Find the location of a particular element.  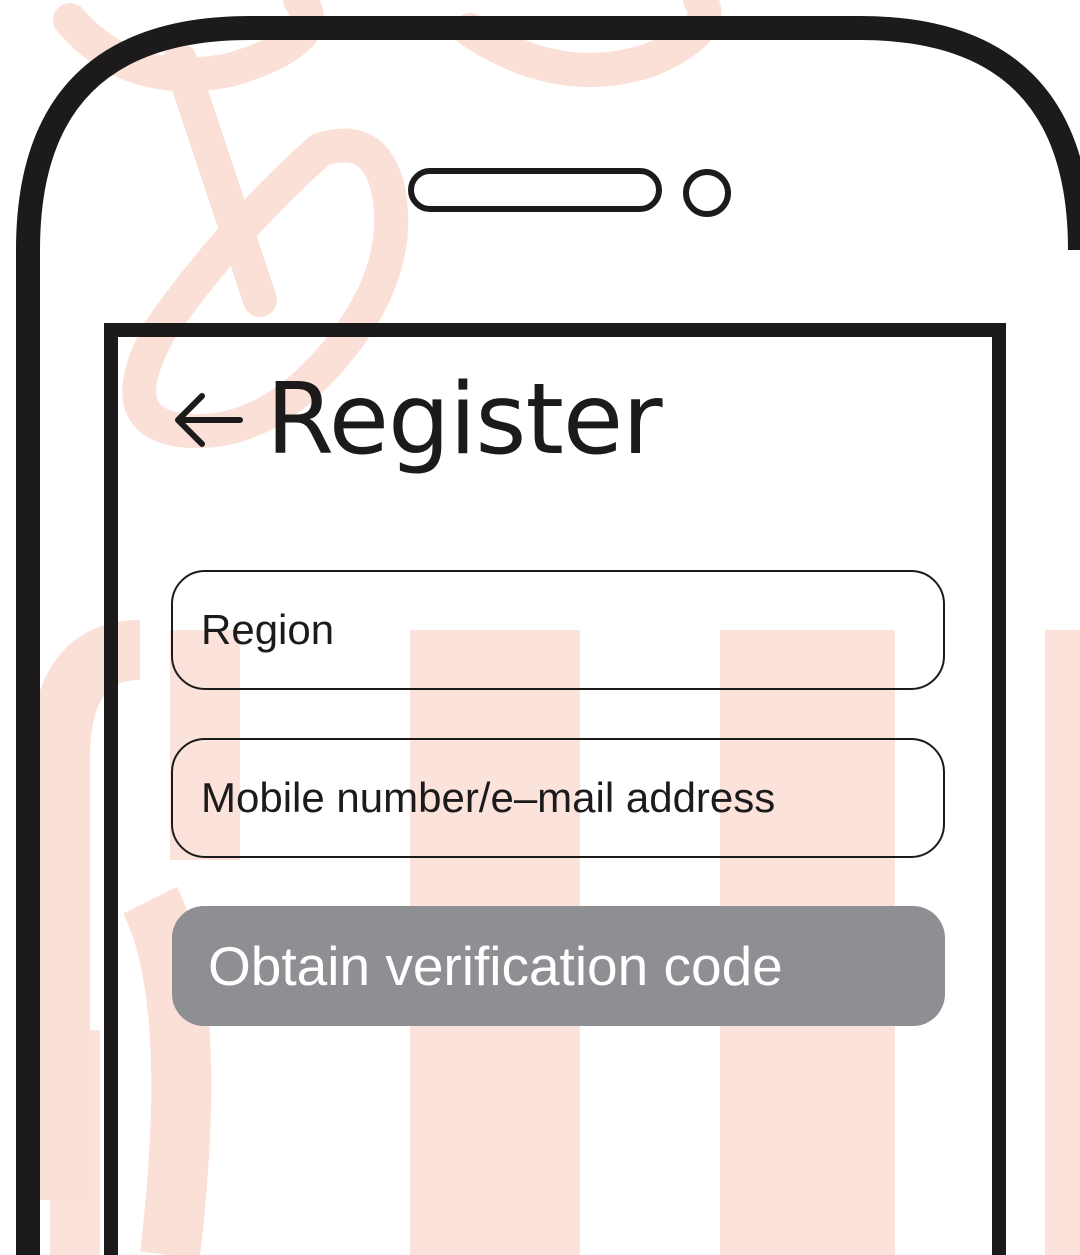

region-field: Region is located at coordinates (558, 630).